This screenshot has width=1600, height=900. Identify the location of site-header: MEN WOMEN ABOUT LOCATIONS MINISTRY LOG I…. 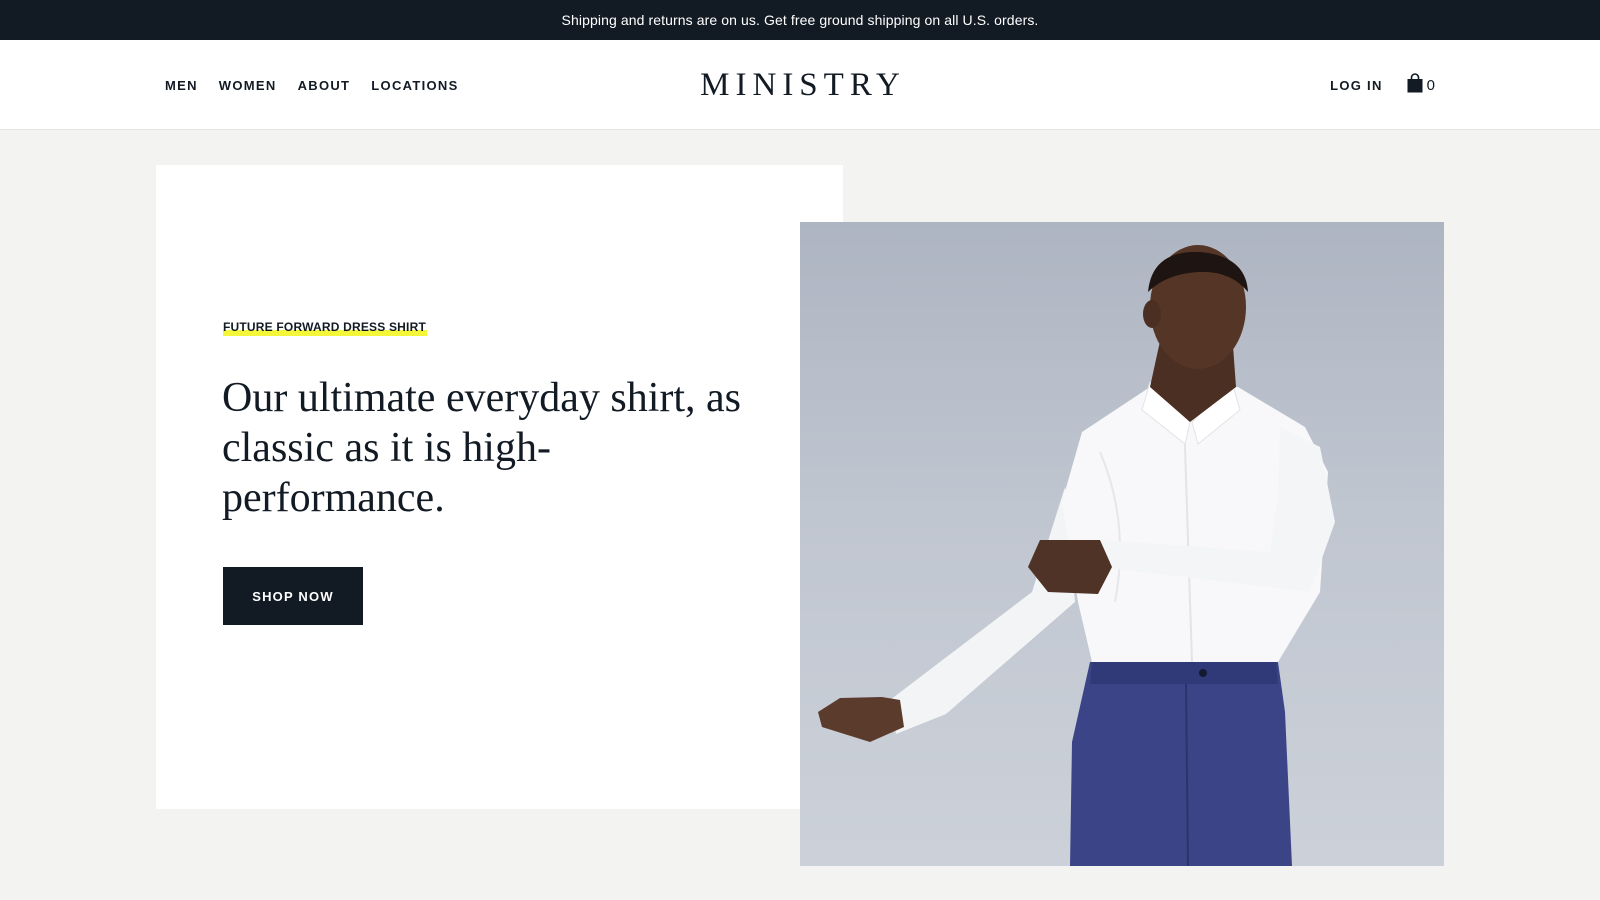
(800, 85).